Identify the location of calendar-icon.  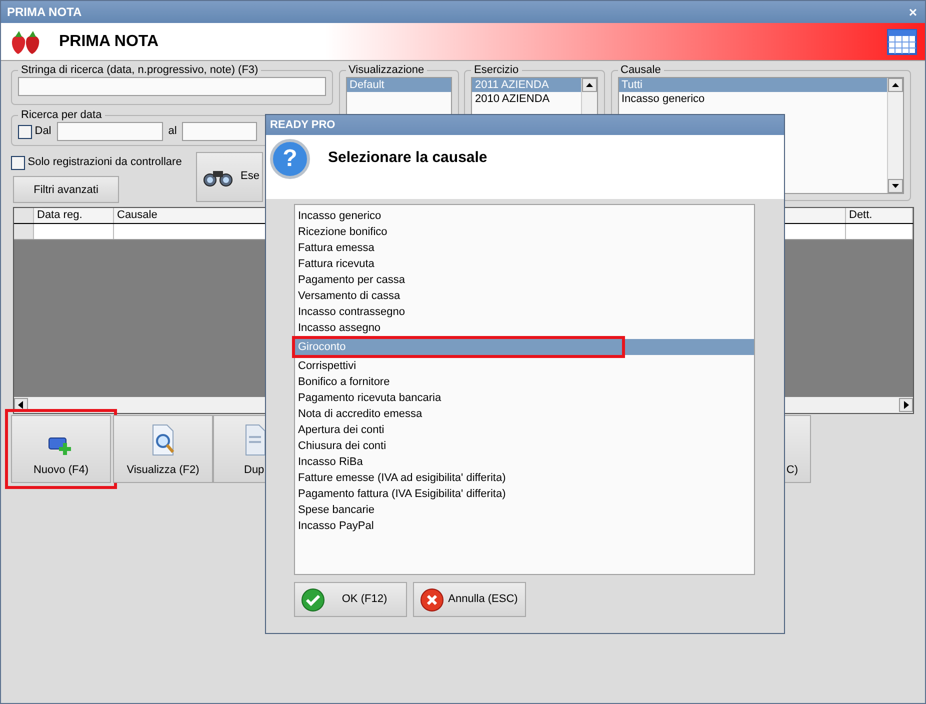
(902, 41).